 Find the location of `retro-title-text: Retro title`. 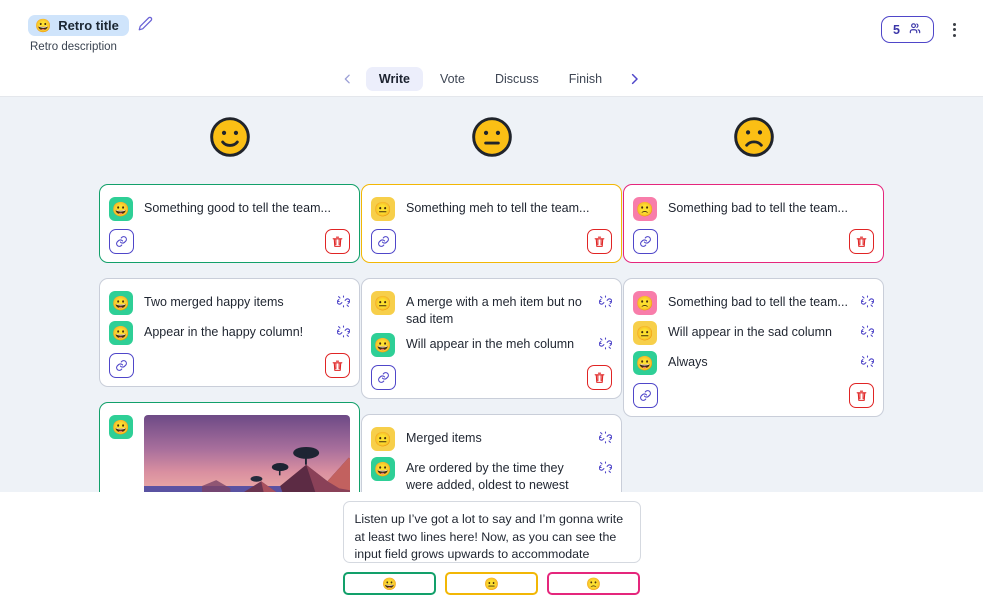

retro-title-text: Retro title is located at coordinates (88, 25).